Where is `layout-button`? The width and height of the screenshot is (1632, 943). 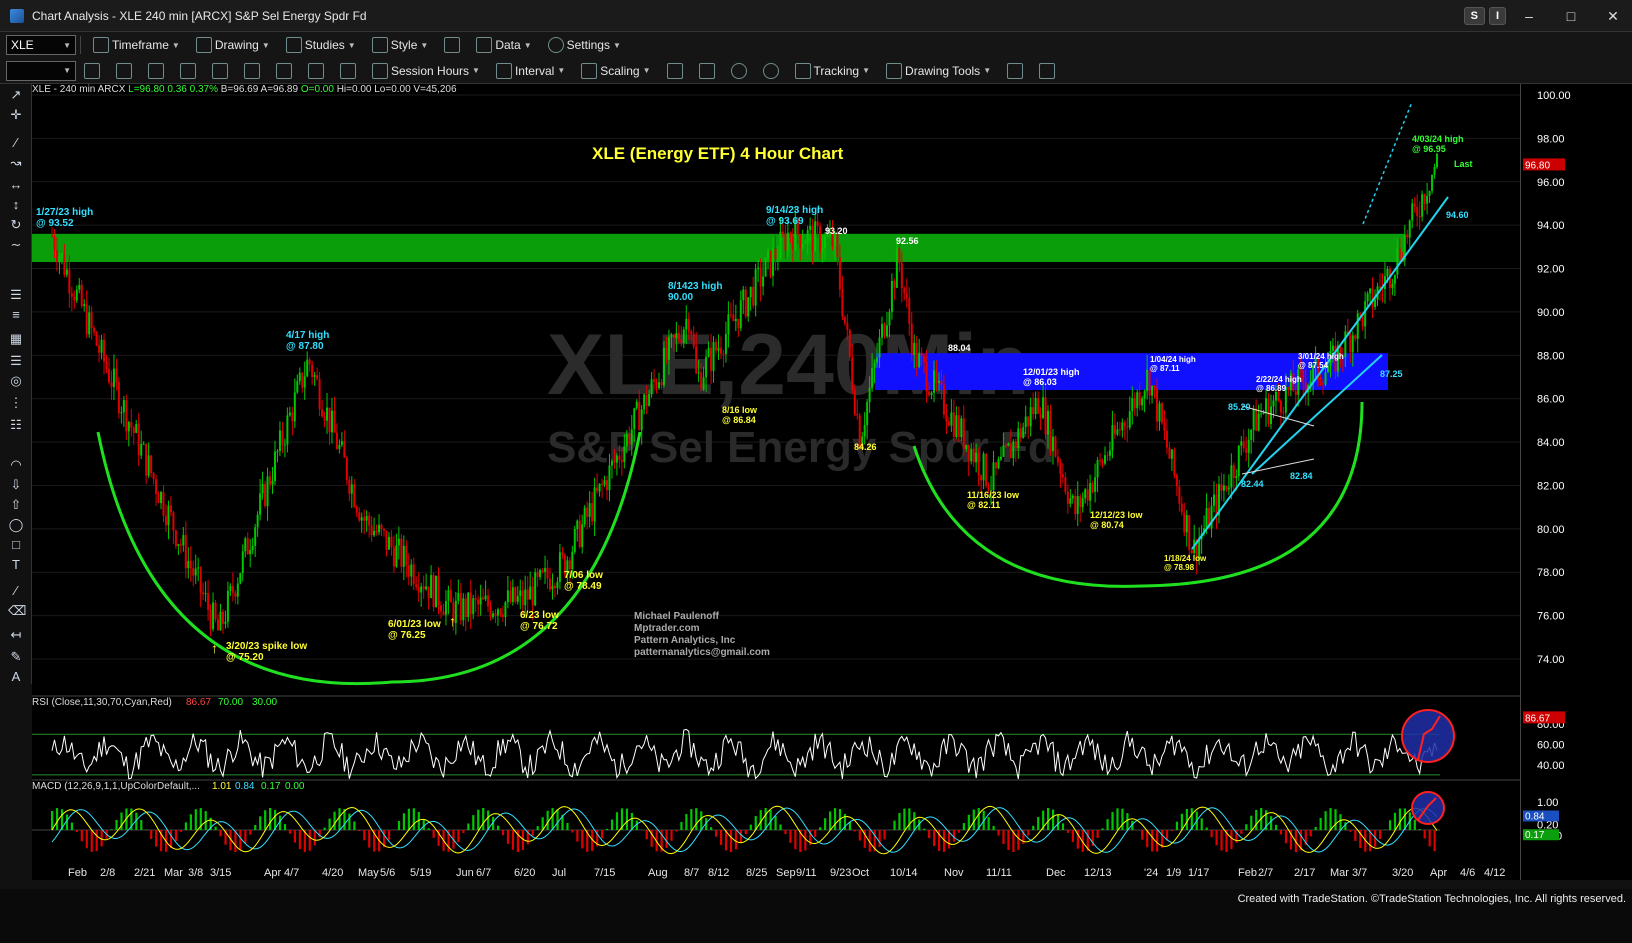
layout-button is located at coordinates (452, 45).